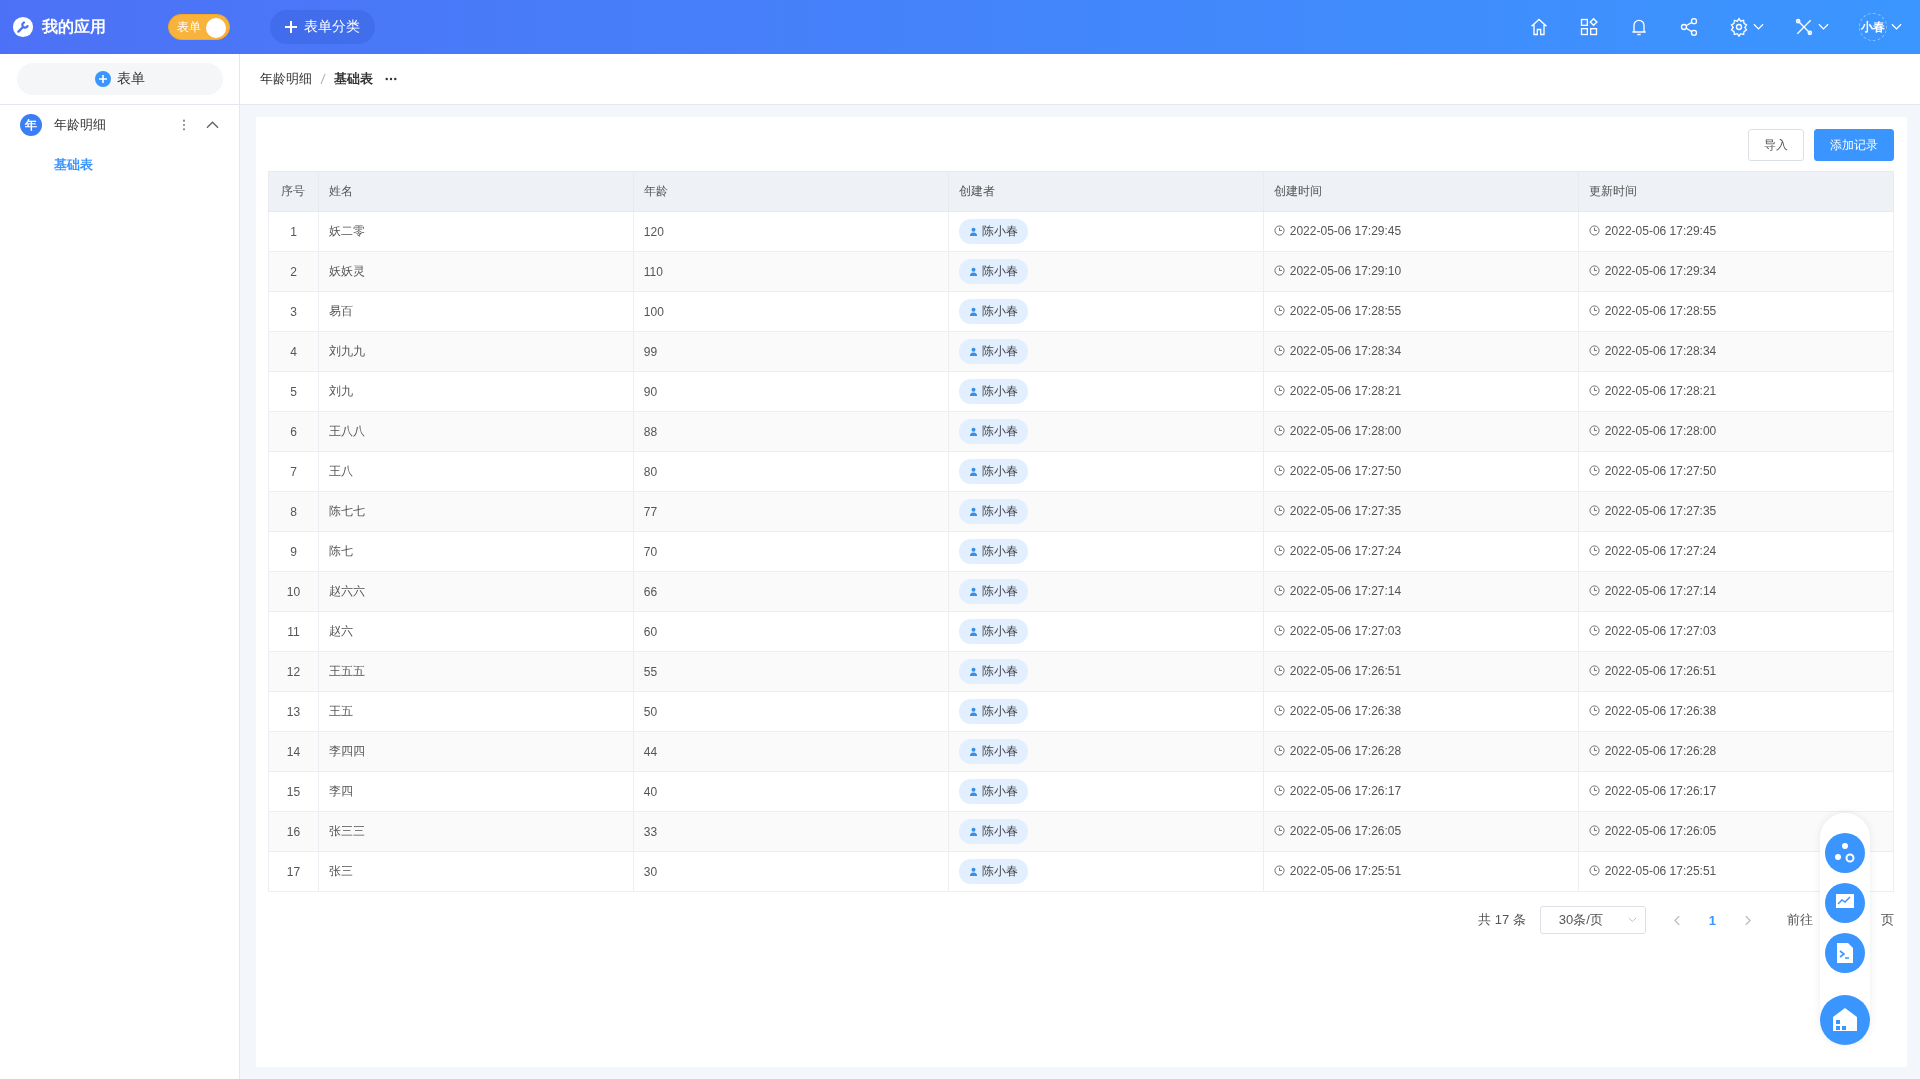 The image size is (1920, 1079). What do you see at coordinates (119, 125) in the screenshot?
I see `tree-group: 年 年龄明细` at bounding box center [119, 125].